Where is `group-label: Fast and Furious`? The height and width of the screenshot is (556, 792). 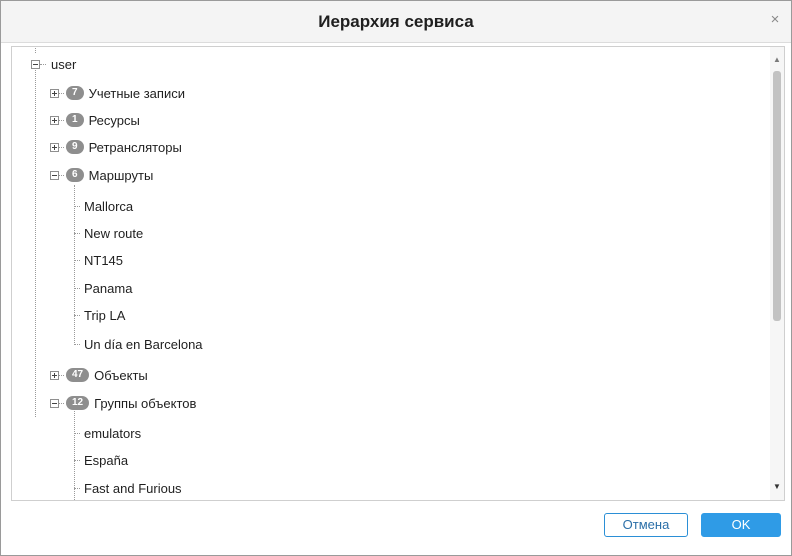
group-label: Fast and Furious is located at coordinates (133, 488).